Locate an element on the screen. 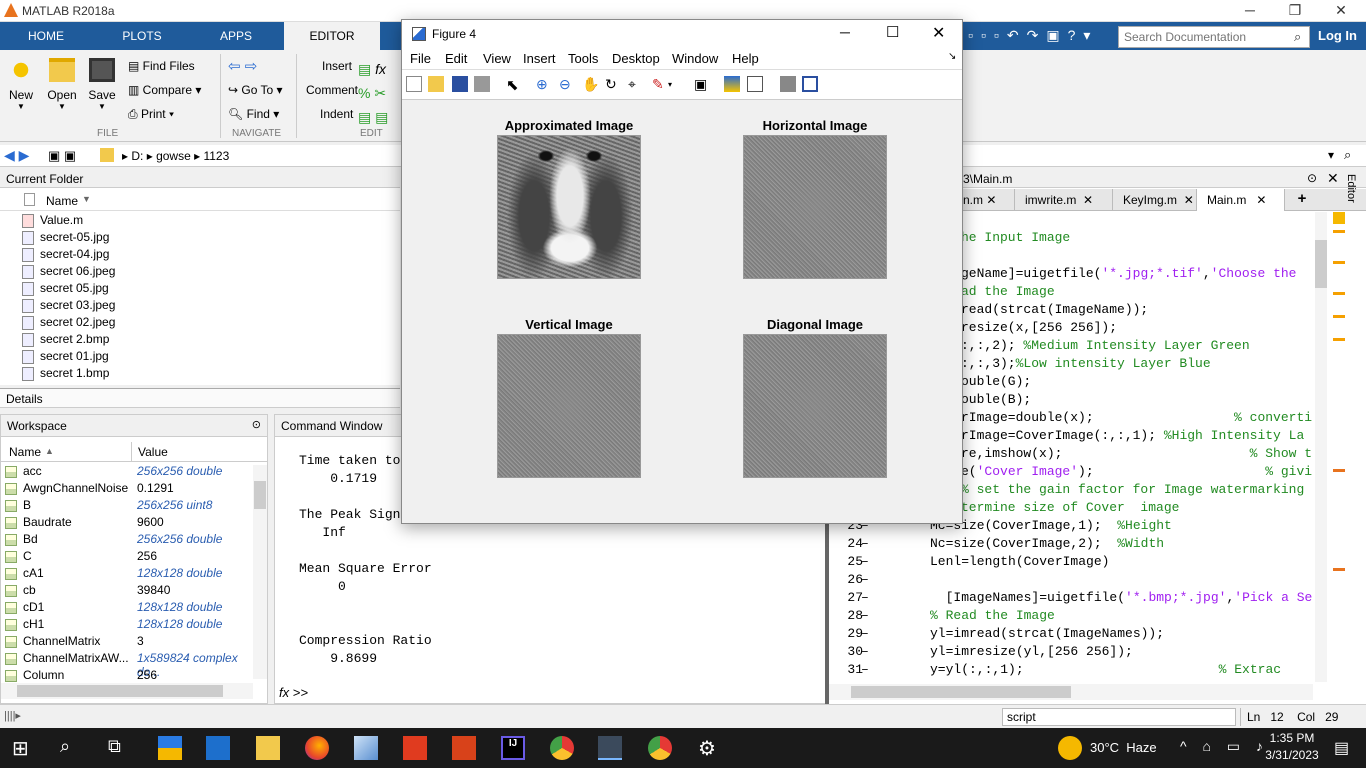 The width and height of the screenshot is (1366, 768). breadcrumb: ▸ D: ▸ gowse ▸ 1123 is located at coordinates (175, 156).